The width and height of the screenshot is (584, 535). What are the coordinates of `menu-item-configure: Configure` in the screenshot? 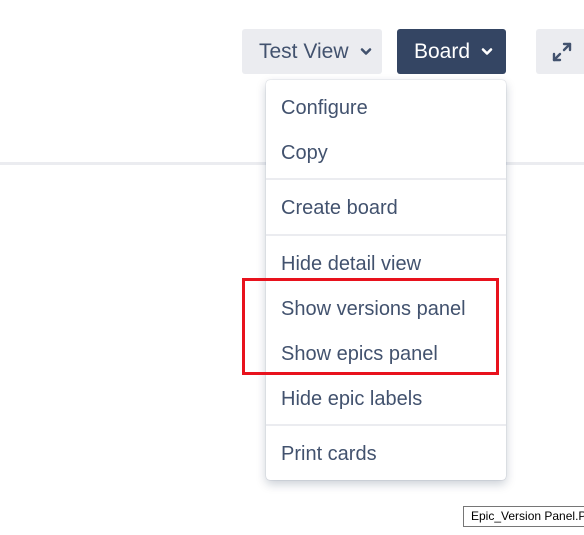 It's located at (386, 108).